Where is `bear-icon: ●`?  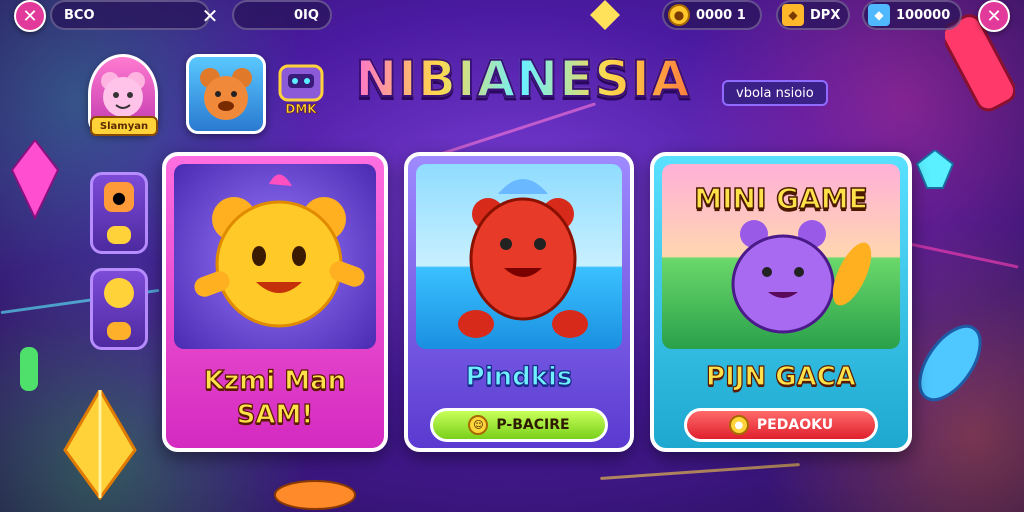 bear-icon: ● is located at coordinates (119, 197).